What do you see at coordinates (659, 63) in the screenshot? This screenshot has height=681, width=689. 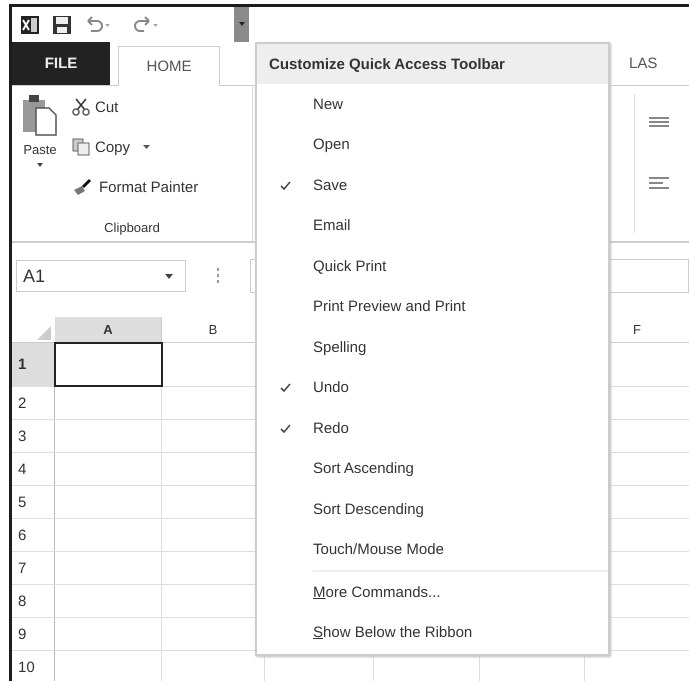 I see `ribbon-tab: LAS` at bounding box center [659, 63].